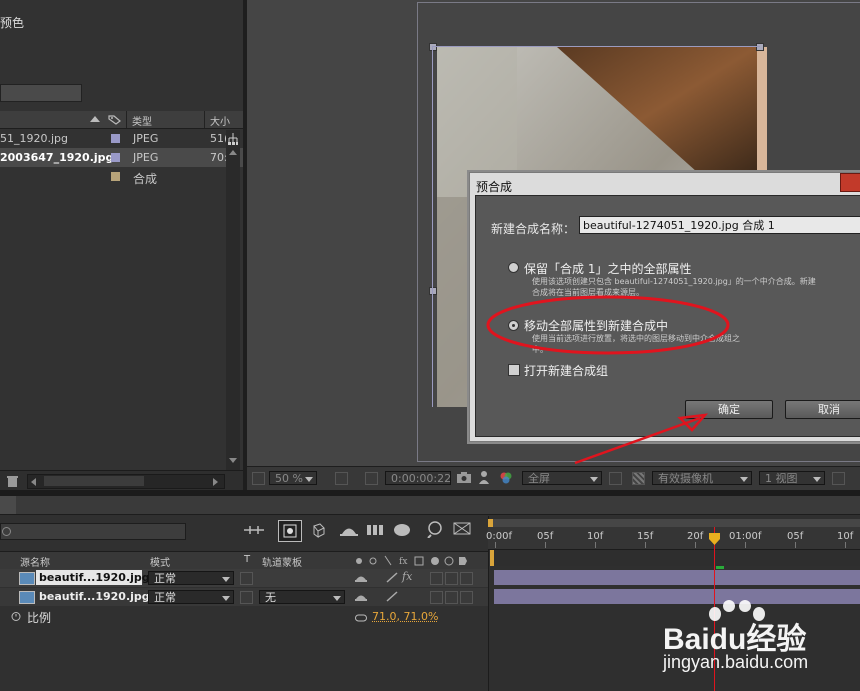 The height and width of the screenshot is (691, 860). I want to click on timeline-layer-row: beautif...1920.jpg 正常 无, so click(244, 597).